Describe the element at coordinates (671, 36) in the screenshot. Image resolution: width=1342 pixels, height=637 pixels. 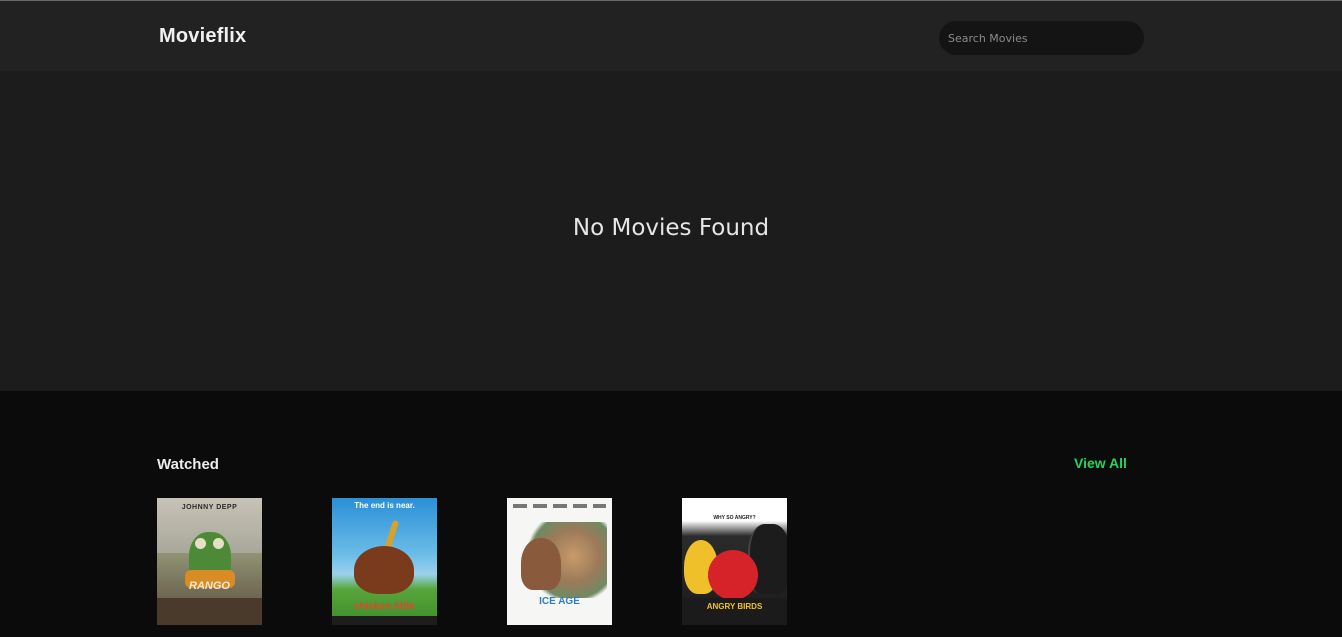
I see `header: Movieflix` at that location.